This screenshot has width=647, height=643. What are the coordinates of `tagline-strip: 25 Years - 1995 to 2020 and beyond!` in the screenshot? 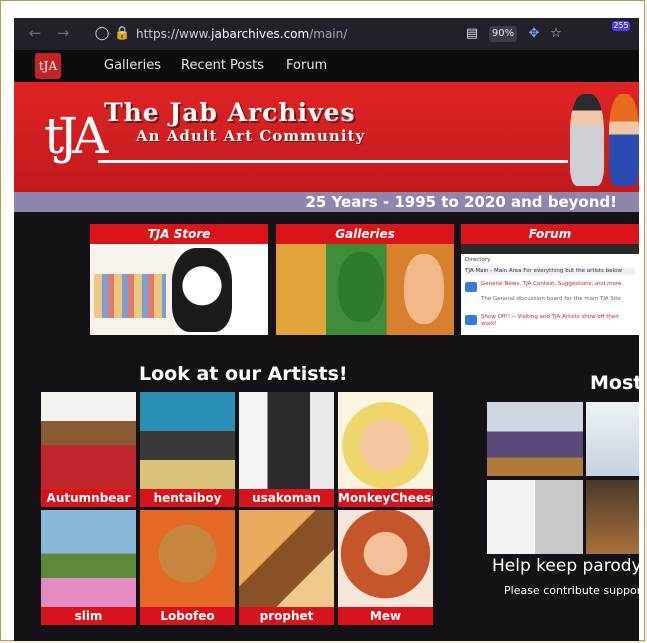 It's located at (326, 202).